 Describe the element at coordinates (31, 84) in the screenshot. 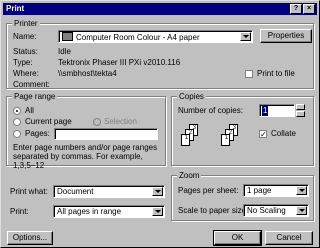

I see `comment-label: Comment:` at that location.